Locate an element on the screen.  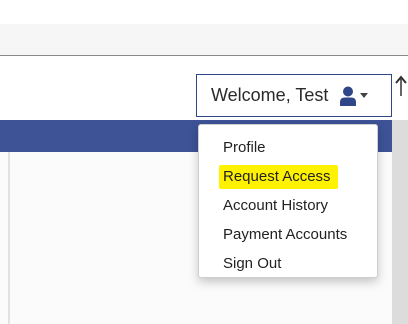
menu-item-request-access: Request Access is located at coordinates (288, 176).